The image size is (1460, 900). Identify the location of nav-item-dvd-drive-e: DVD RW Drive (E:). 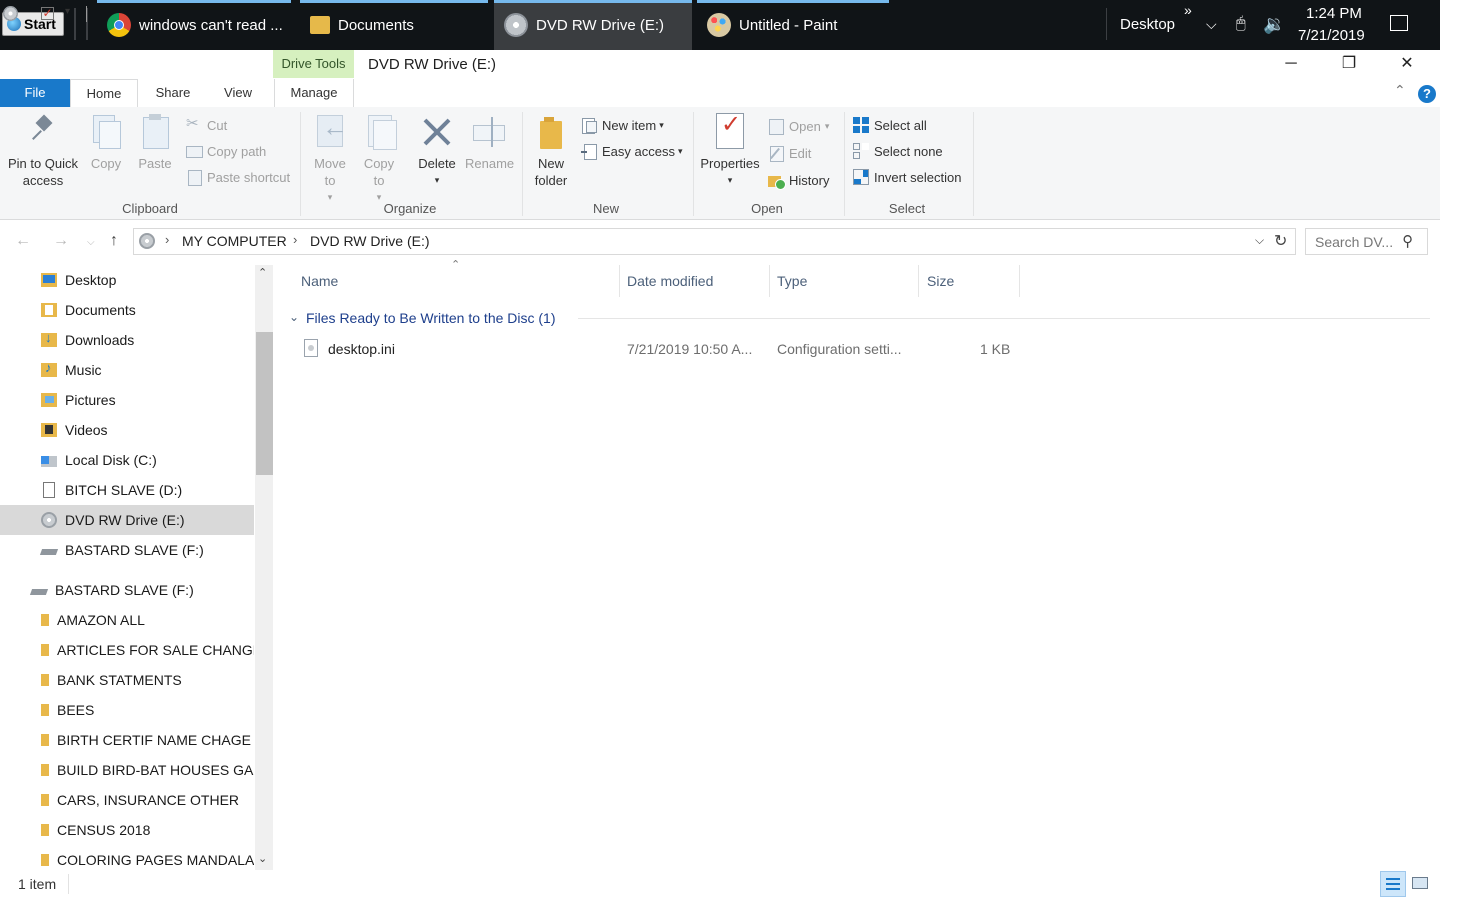
(127, 520).